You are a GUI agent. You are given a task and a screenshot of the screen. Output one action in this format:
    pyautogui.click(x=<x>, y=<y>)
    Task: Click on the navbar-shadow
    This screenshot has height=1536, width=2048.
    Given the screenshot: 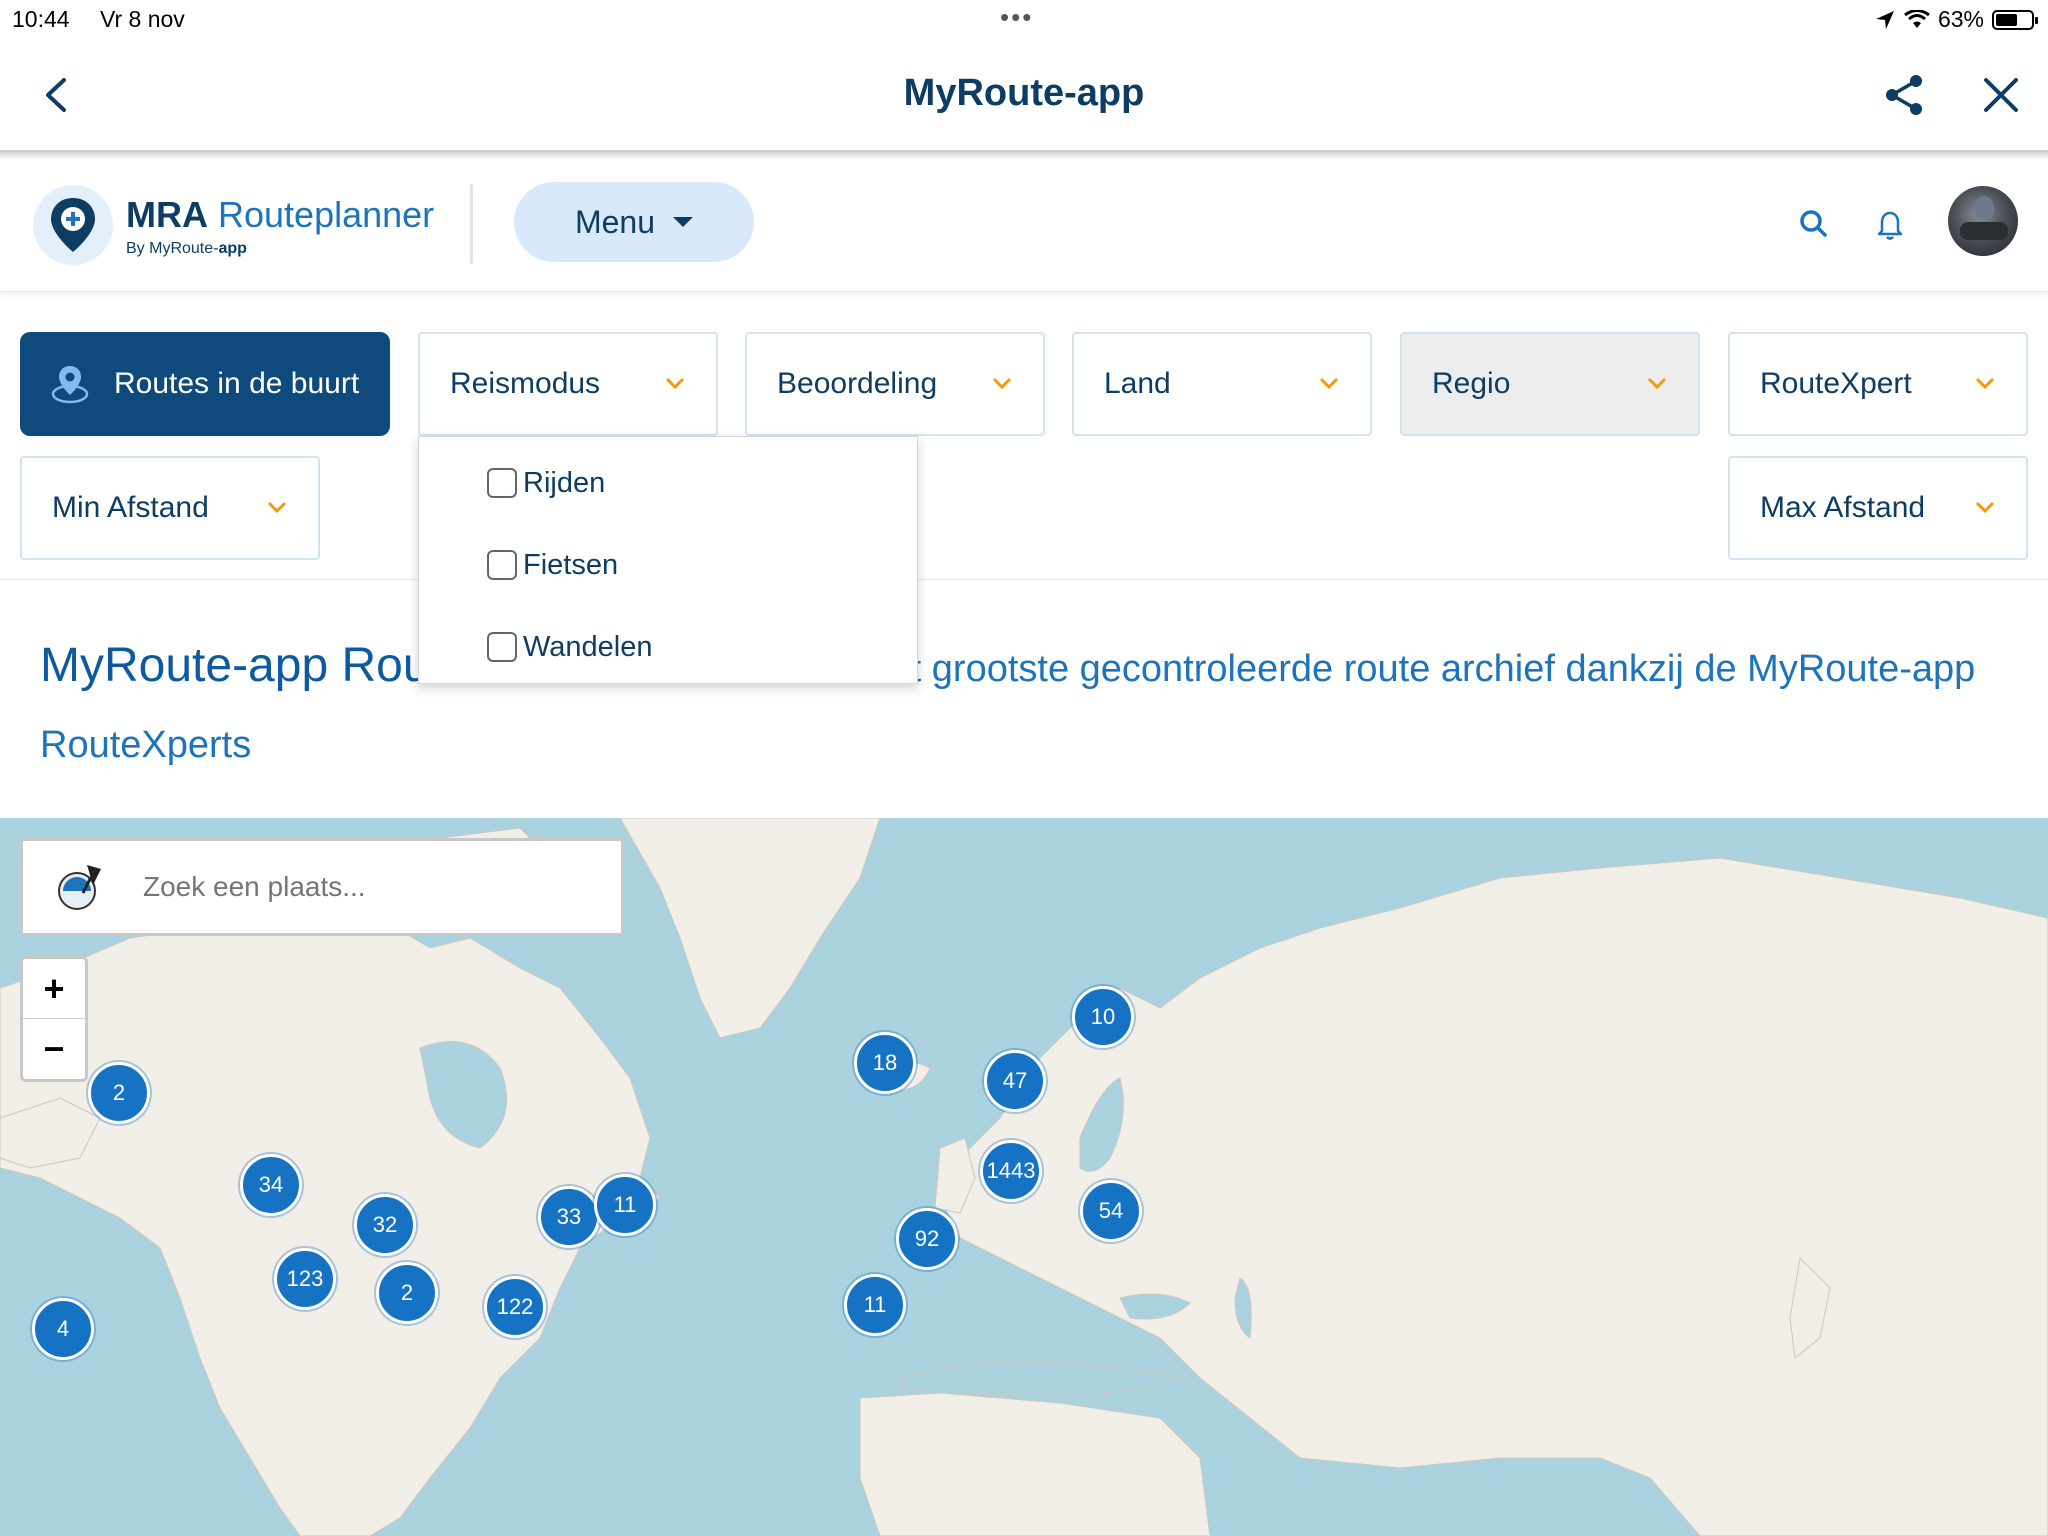 What is the action you would take?
    pyautogui.click(x=1024, y=155)
    